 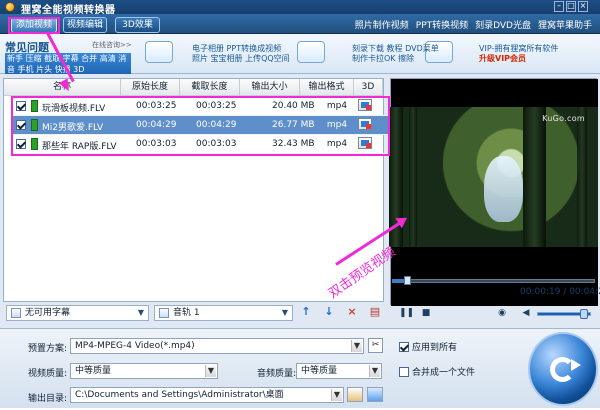 What do you see at coordinates (404, 372) in the screenshot?
I see `merge-file-checkbox` at bounding box center [404, 372].